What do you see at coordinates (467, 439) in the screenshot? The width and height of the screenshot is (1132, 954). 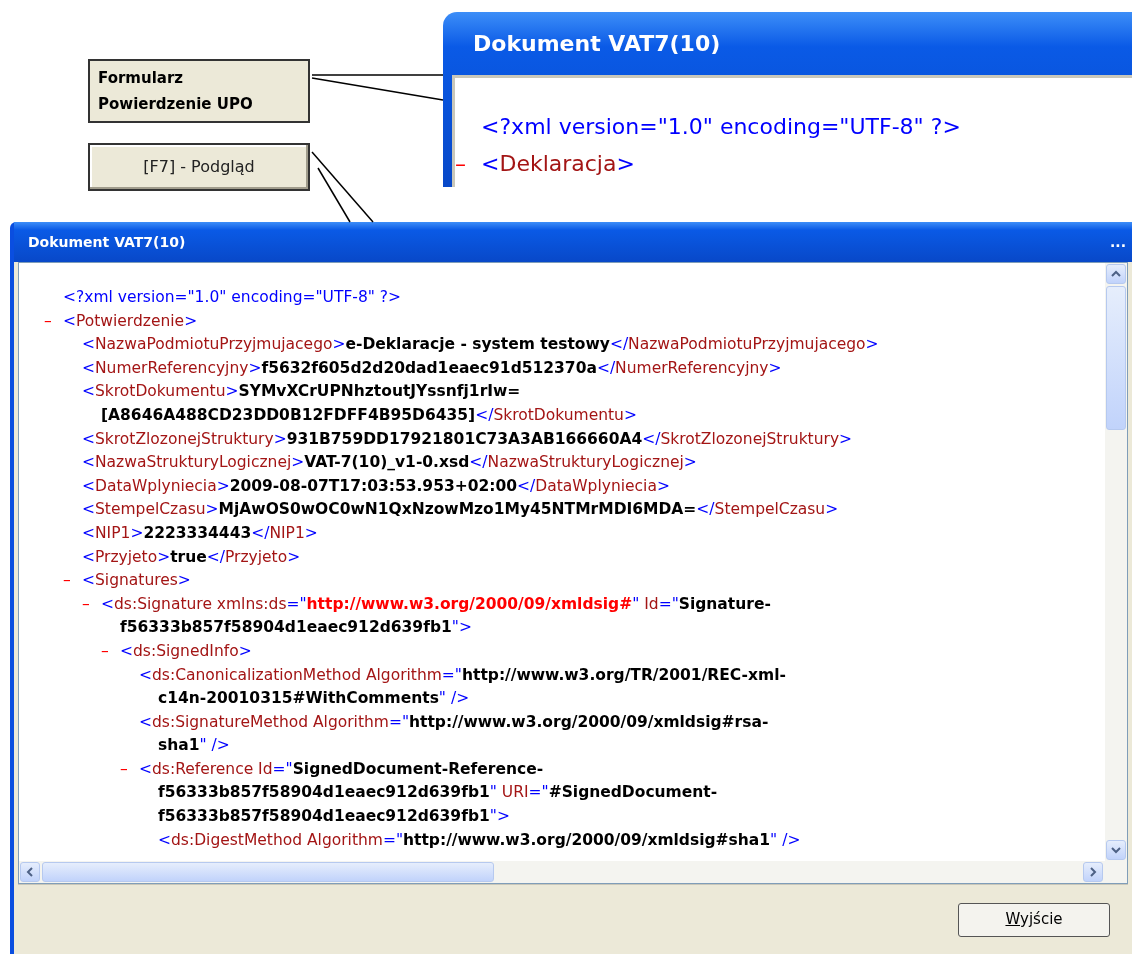 I see `xml-line: <SkrotZlozonejStruktury>931B759DD17921801C73A3AB166660A4</SkrotZlozonejStruktury>` at bounding box center [467, 439].